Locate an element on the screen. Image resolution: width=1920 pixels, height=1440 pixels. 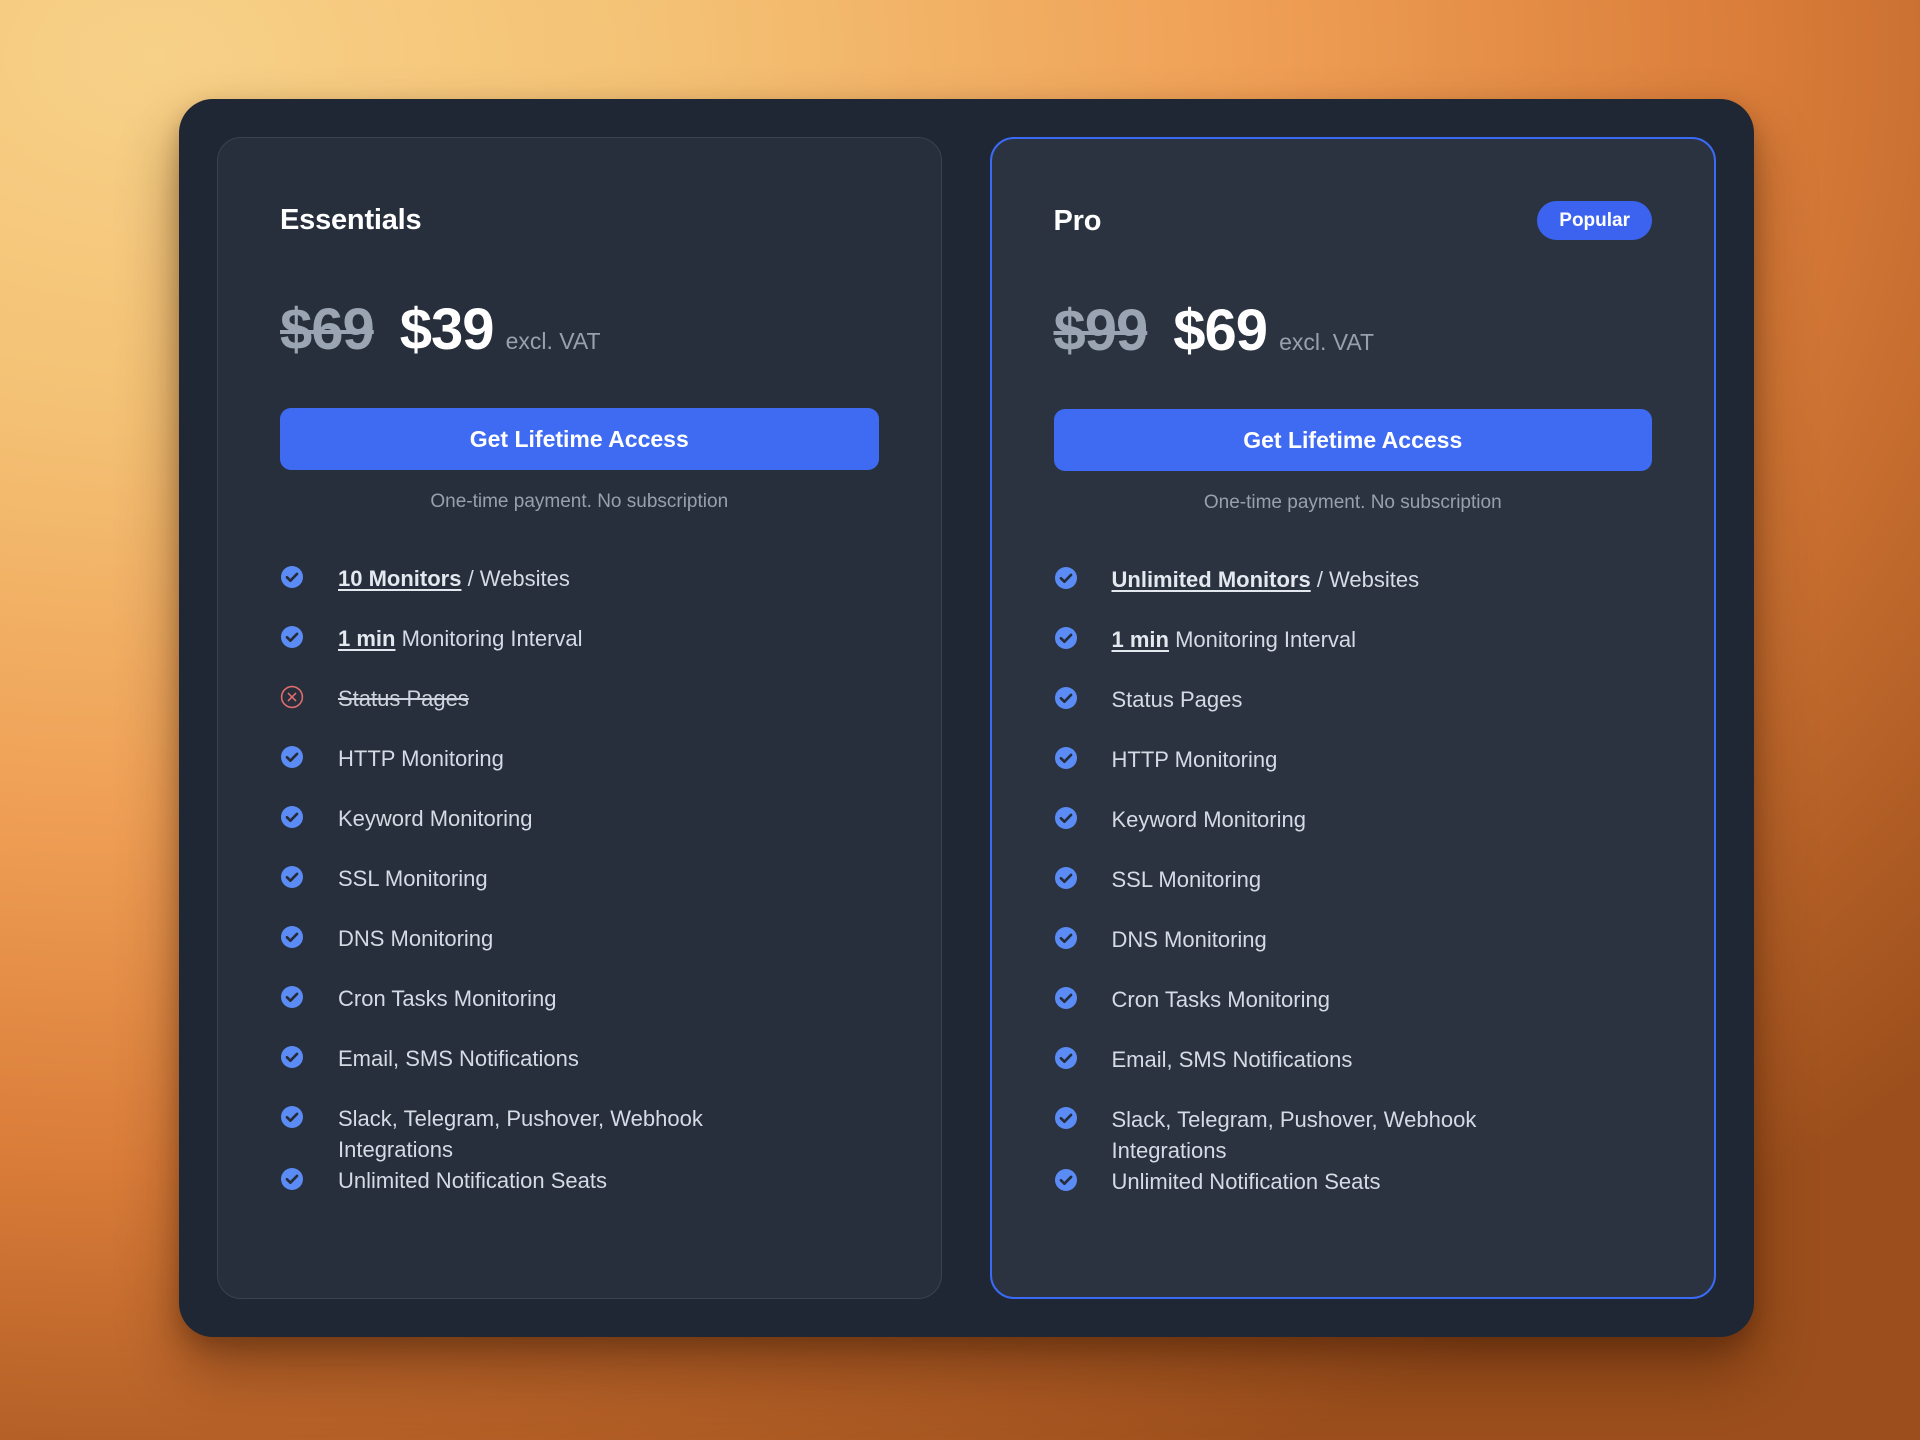
plan-name: Essentials is located at coordinates (351, 220).